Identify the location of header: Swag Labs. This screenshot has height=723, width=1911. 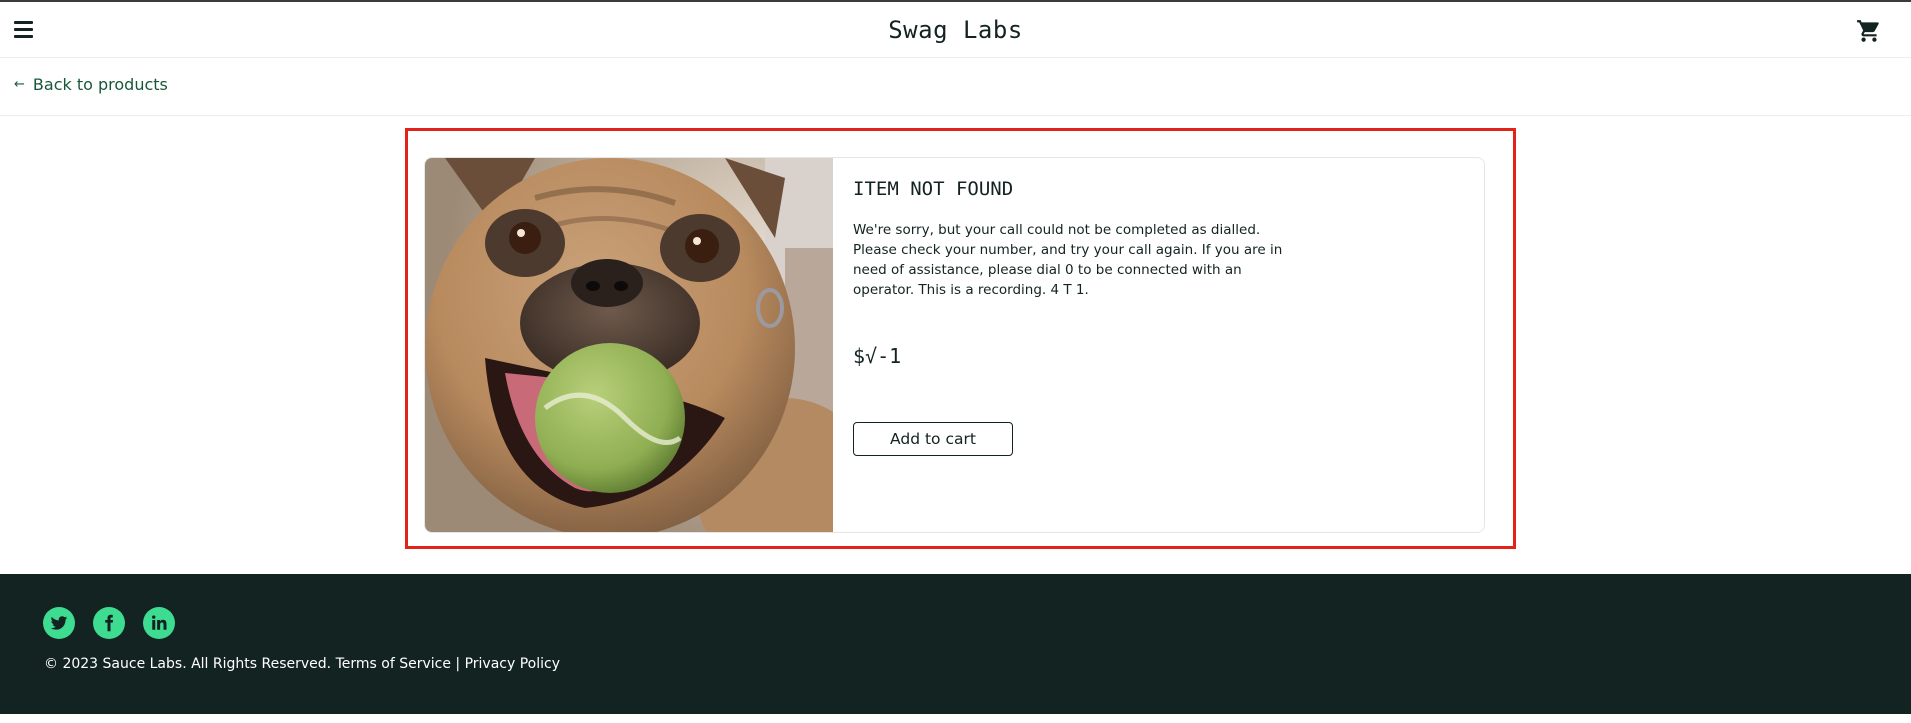
(955, 30).